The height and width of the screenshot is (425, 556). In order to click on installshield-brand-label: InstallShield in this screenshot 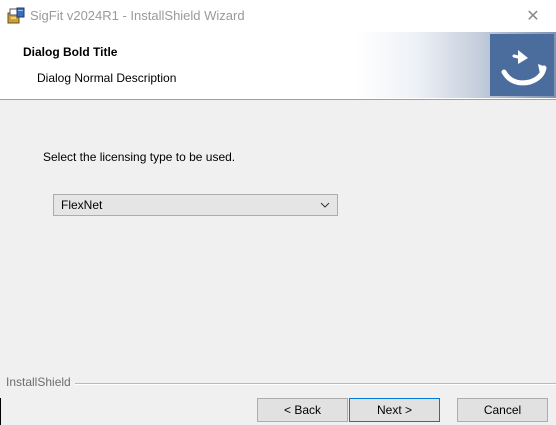, I will do `click(38, 382)`.